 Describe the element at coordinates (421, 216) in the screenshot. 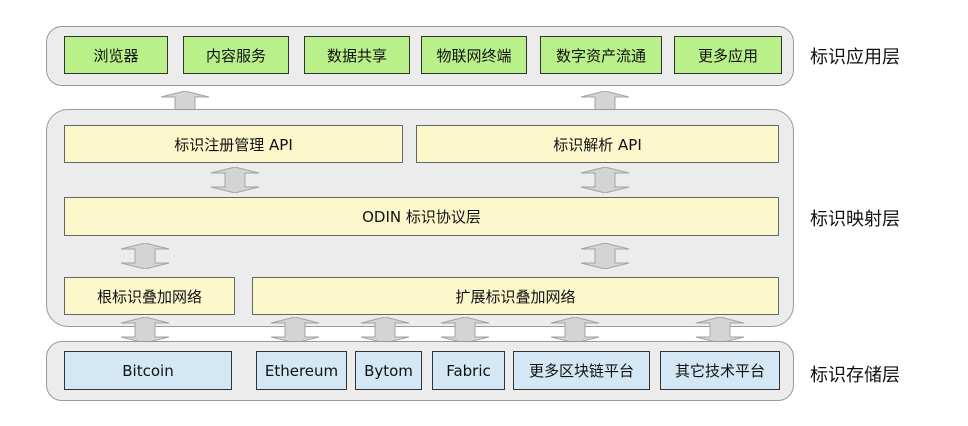

I see `odin-protocol-box: ODIN 标识协议层` at that location.